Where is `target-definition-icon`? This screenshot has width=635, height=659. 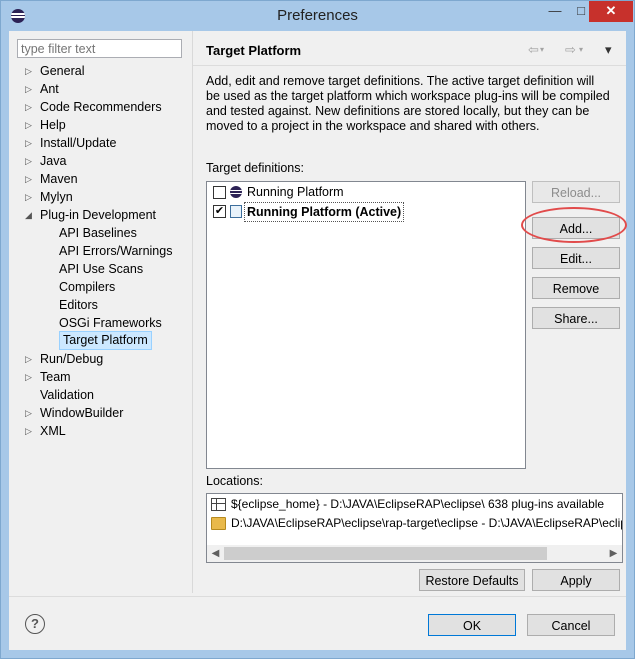 target-definition-icon is located at coordinates (236, 211).